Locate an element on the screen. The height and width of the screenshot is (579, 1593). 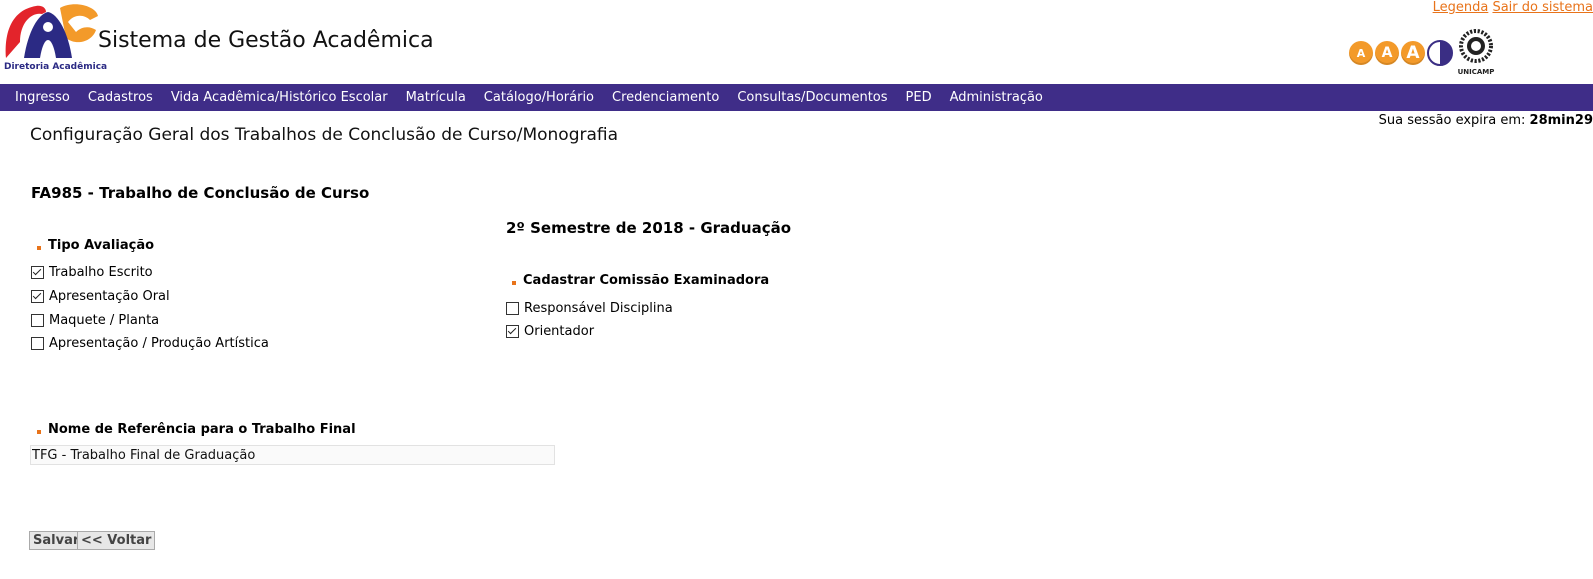
menu-ped: PED is located at coordinates (919, 97).